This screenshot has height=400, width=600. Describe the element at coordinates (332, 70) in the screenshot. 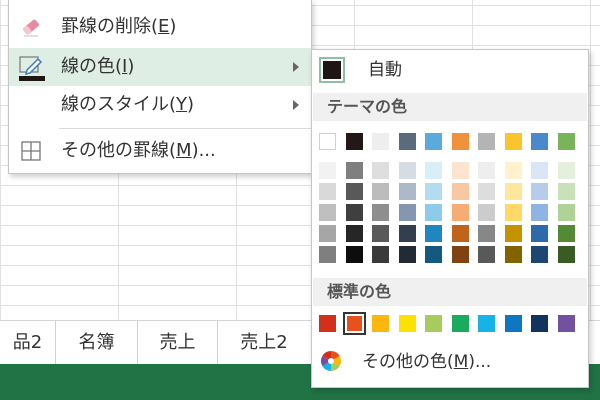

I see `automatic-color-swatch` at that location.